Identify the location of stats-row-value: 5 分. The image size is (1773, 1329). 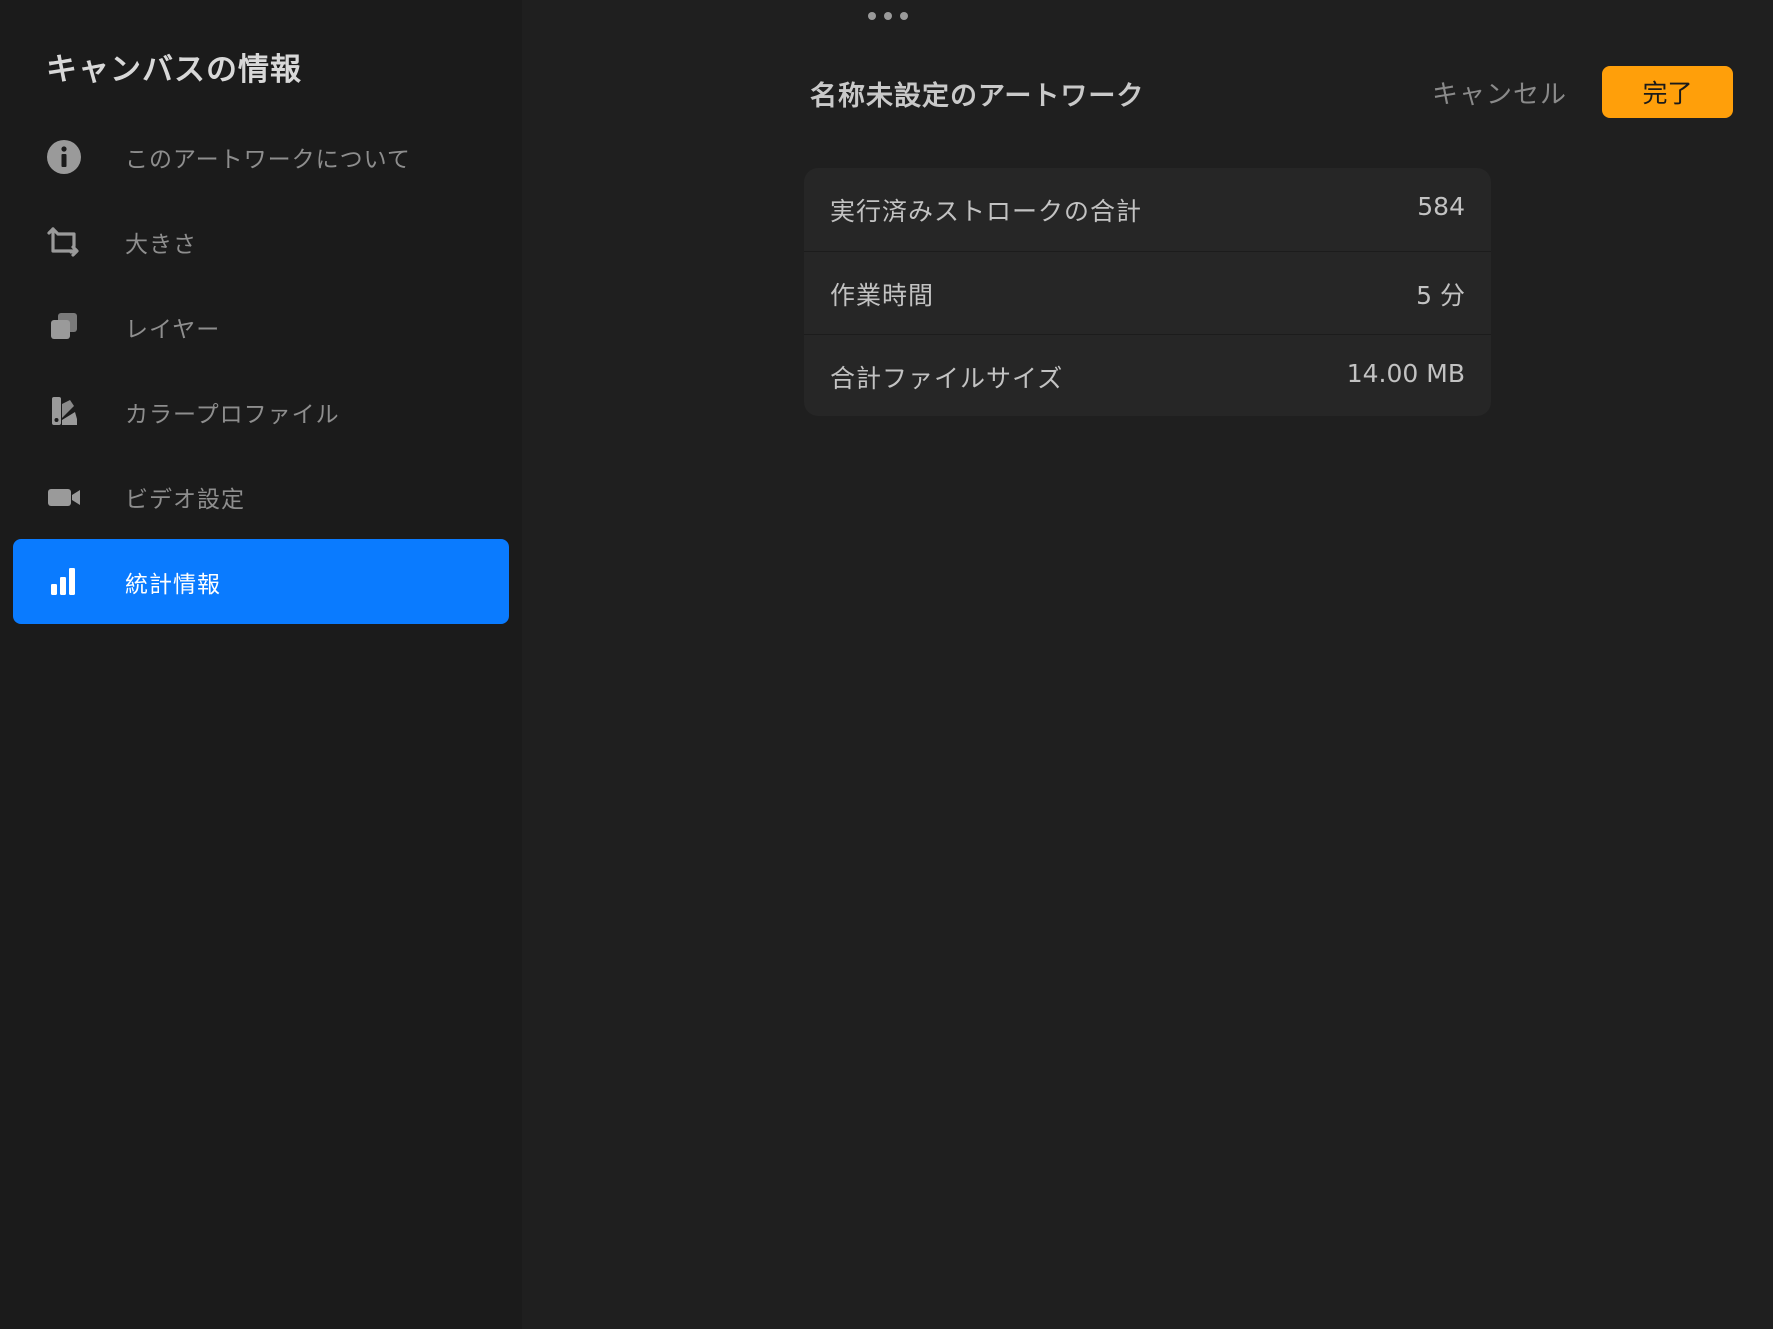
(1440, 295).